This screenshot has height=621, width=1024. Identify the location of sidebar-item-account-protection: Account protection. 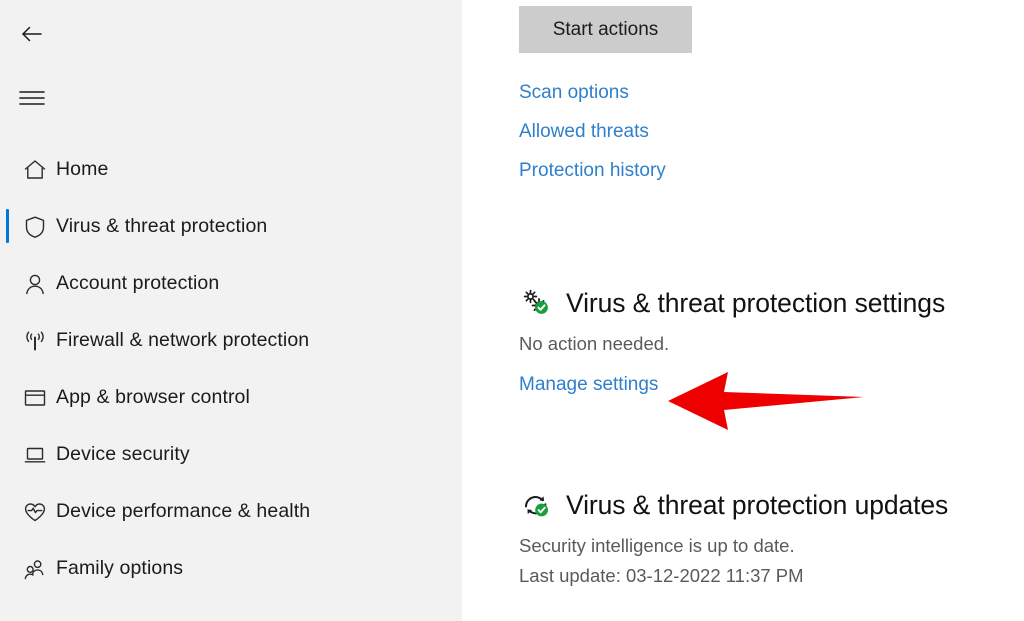
(231, 283).